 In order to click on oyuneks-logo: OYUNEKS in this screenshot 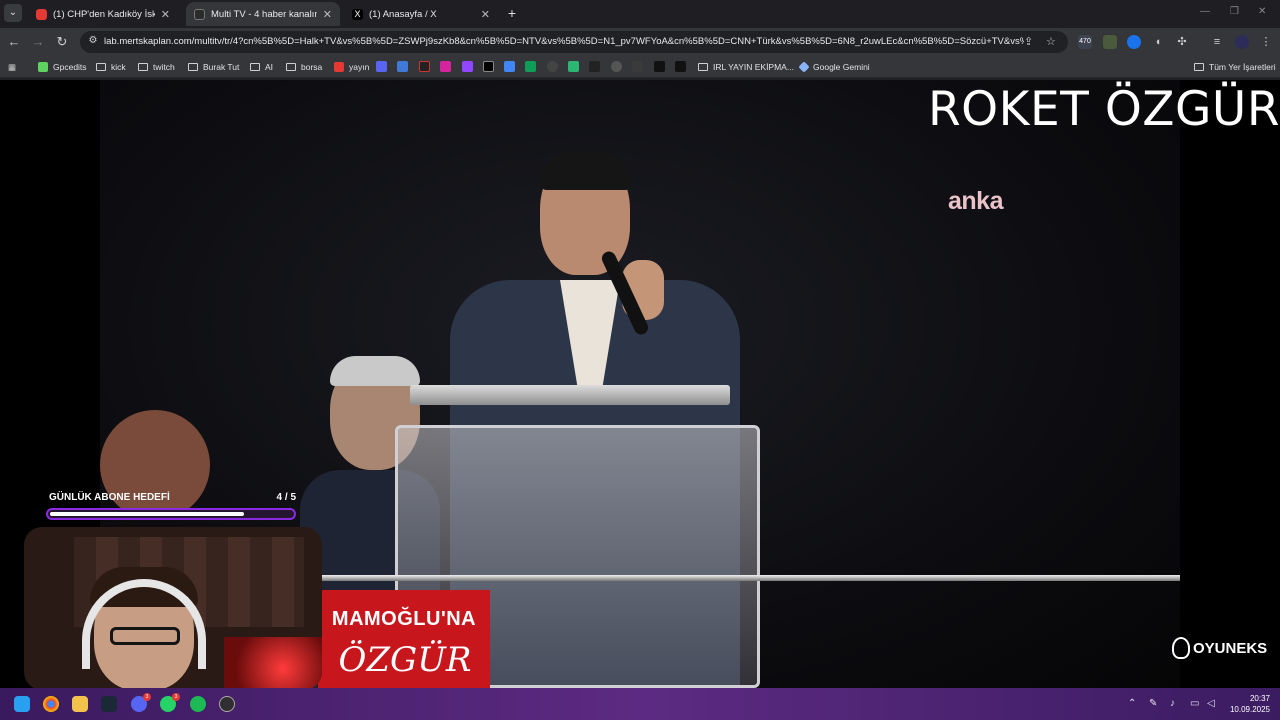, I will do `click(1219, 648)`.